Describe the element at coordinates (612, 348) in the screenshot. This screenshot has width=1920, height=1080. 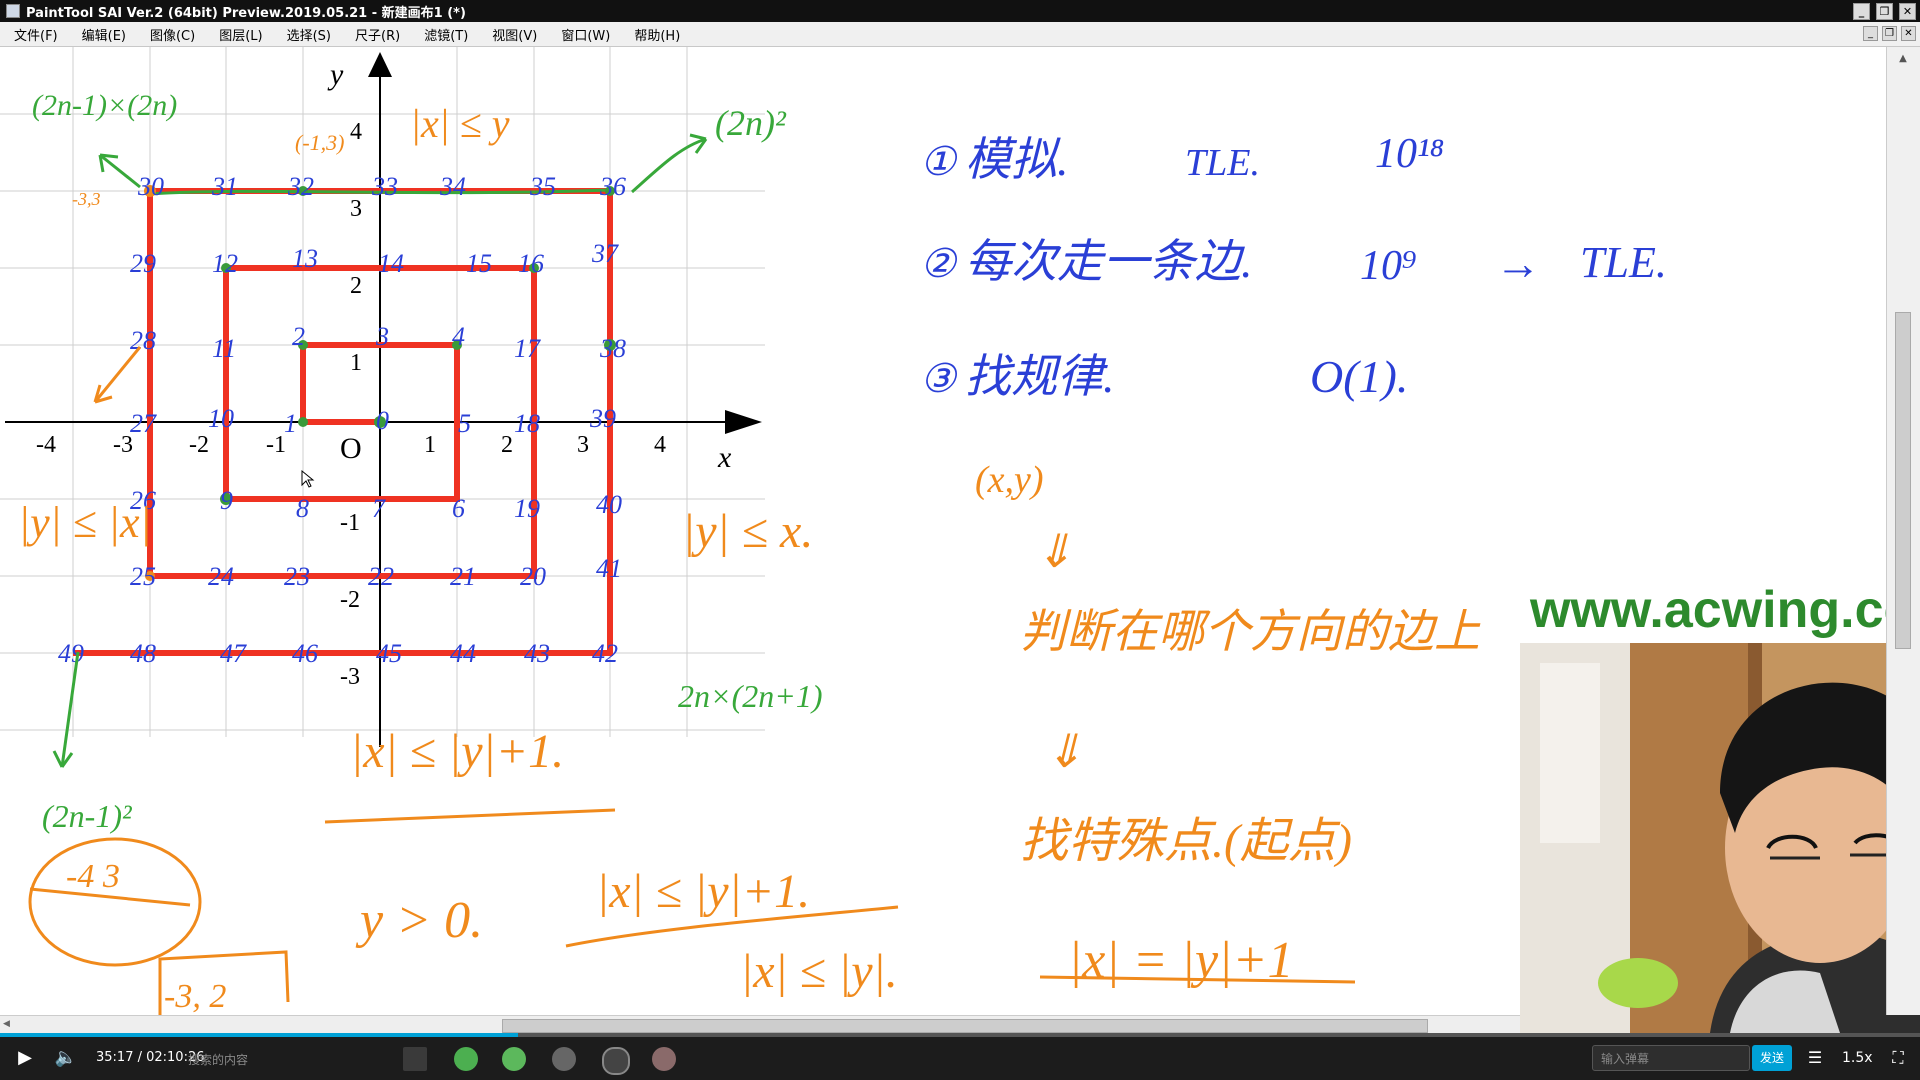
I see `handwritten-number: 38` at that location.